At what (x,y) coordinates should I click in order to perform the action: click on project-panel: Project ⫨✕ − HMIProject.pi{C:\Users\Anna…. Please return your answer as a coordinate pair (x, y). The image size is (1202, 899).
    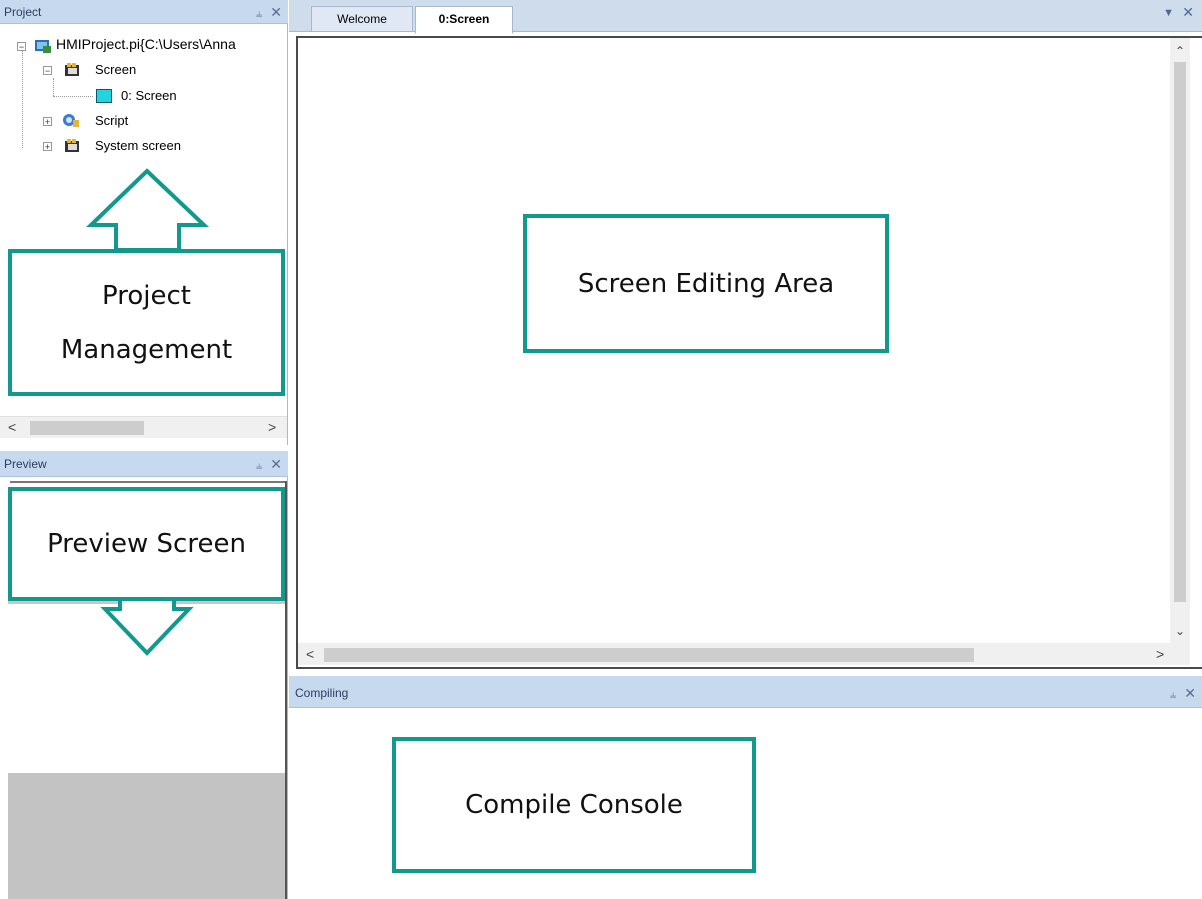
    Looking at the image, I should click on (144, 222).